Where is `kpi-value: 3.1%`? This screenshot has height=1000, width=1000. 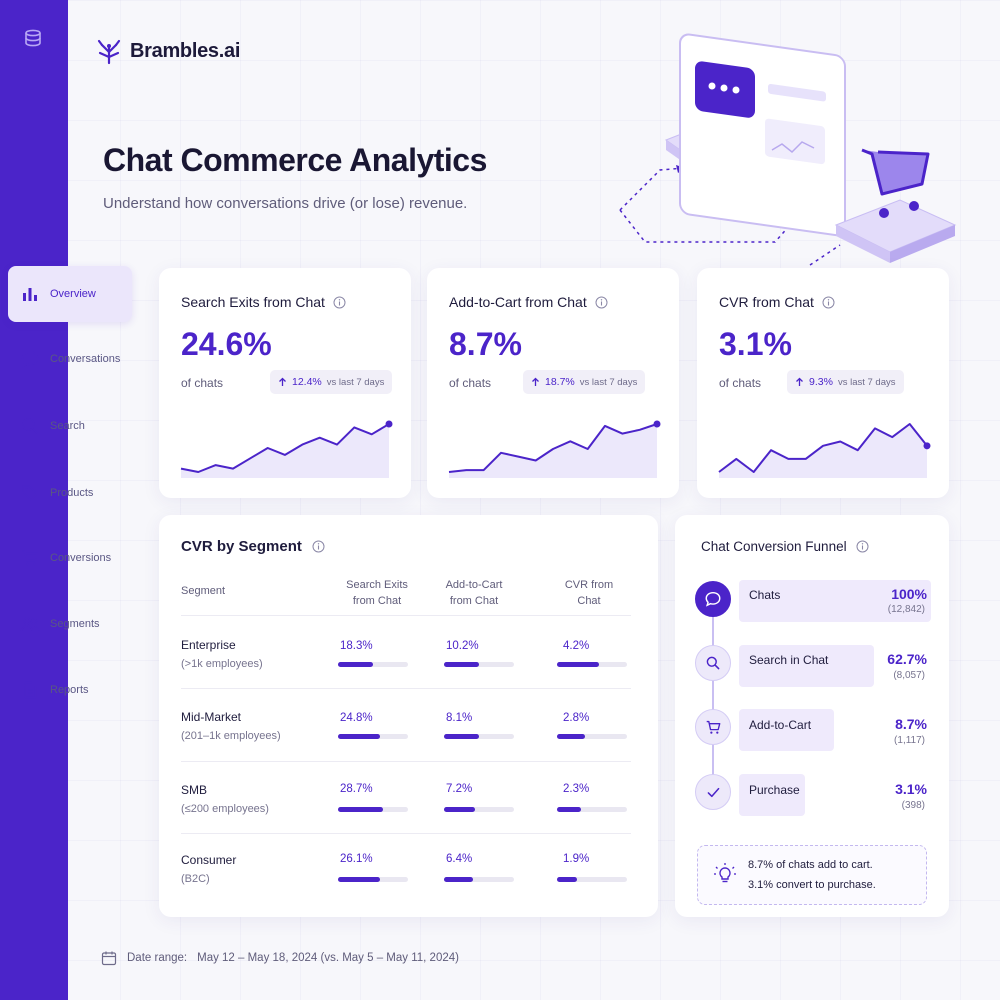 kpi-value: 3.1% is located at coordinates (755, 344).